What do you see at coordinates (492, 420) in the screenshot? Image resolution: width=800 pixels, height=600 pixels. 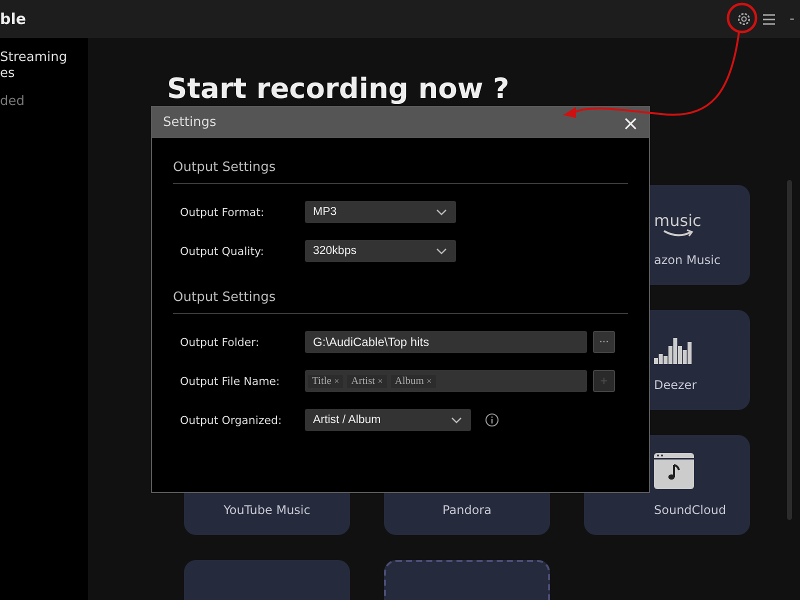 I see `info-icon` at bounding box center [492, 420].